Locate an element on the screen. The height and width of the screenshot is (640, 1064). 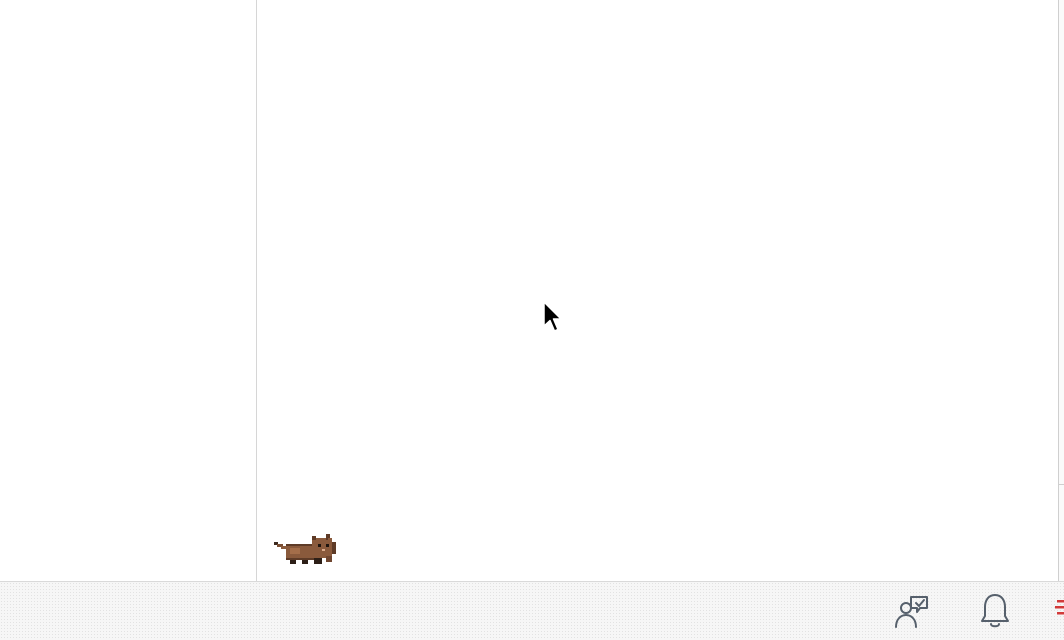
partial-red-icon is located at coordinates (1059, 608).